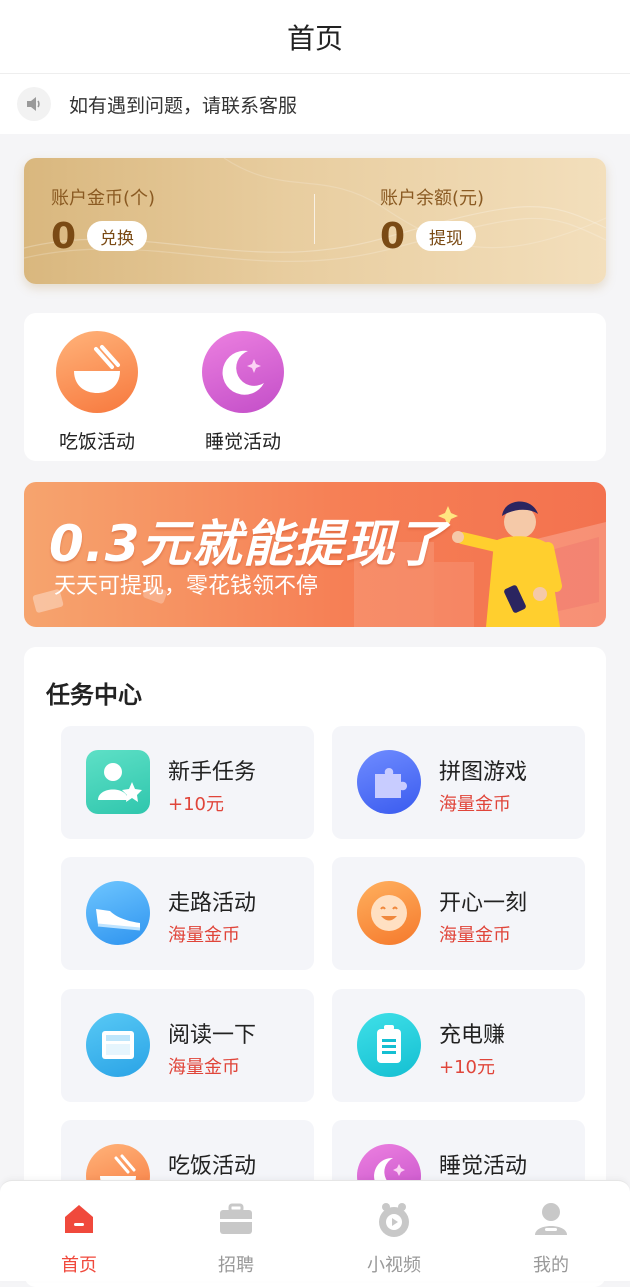 This screenshot has height=1287, width=630. I want to click on home-icon, so click(79, 1219).